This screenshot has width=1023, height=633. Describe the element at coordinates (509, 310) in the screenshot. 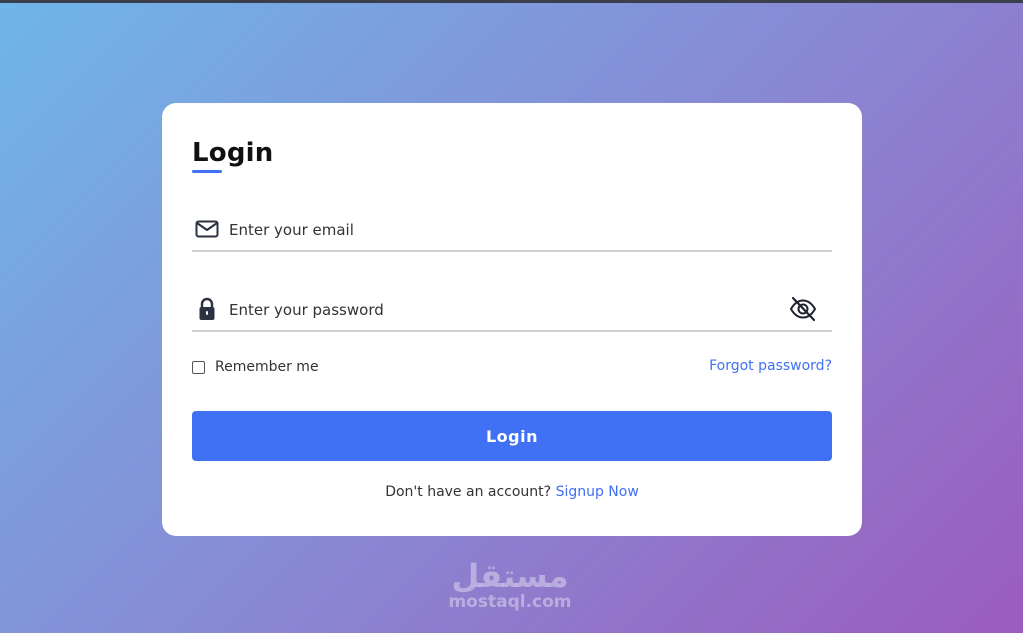

I see `password-field` at that location.